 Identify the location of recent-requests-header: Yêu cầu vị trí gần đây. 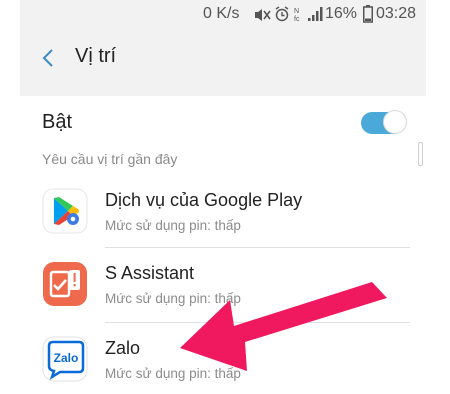
(110, 159).